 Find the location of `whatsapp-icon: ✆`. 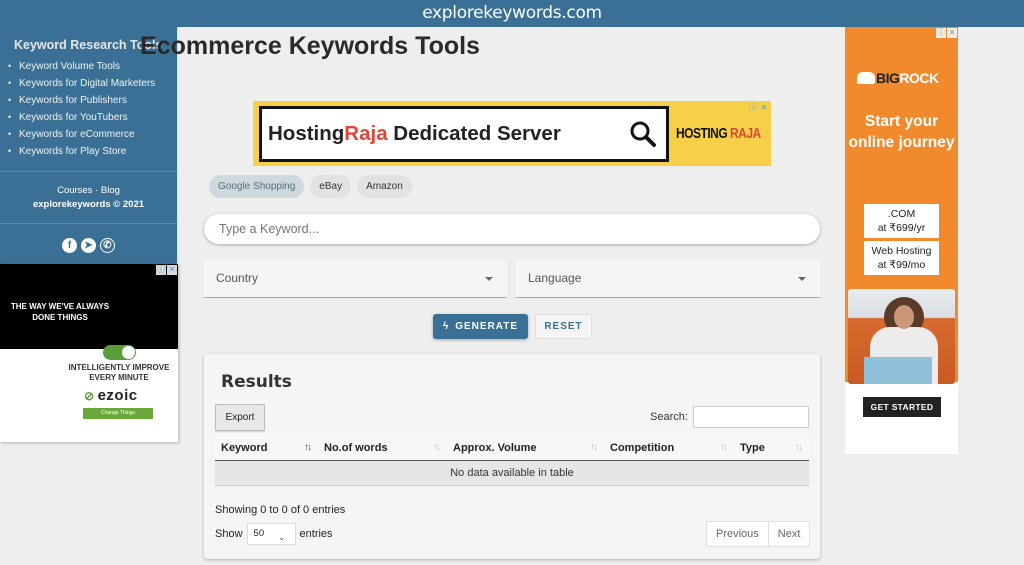

whatsapp-icon: ✆ is located at coordinates (107, 245).